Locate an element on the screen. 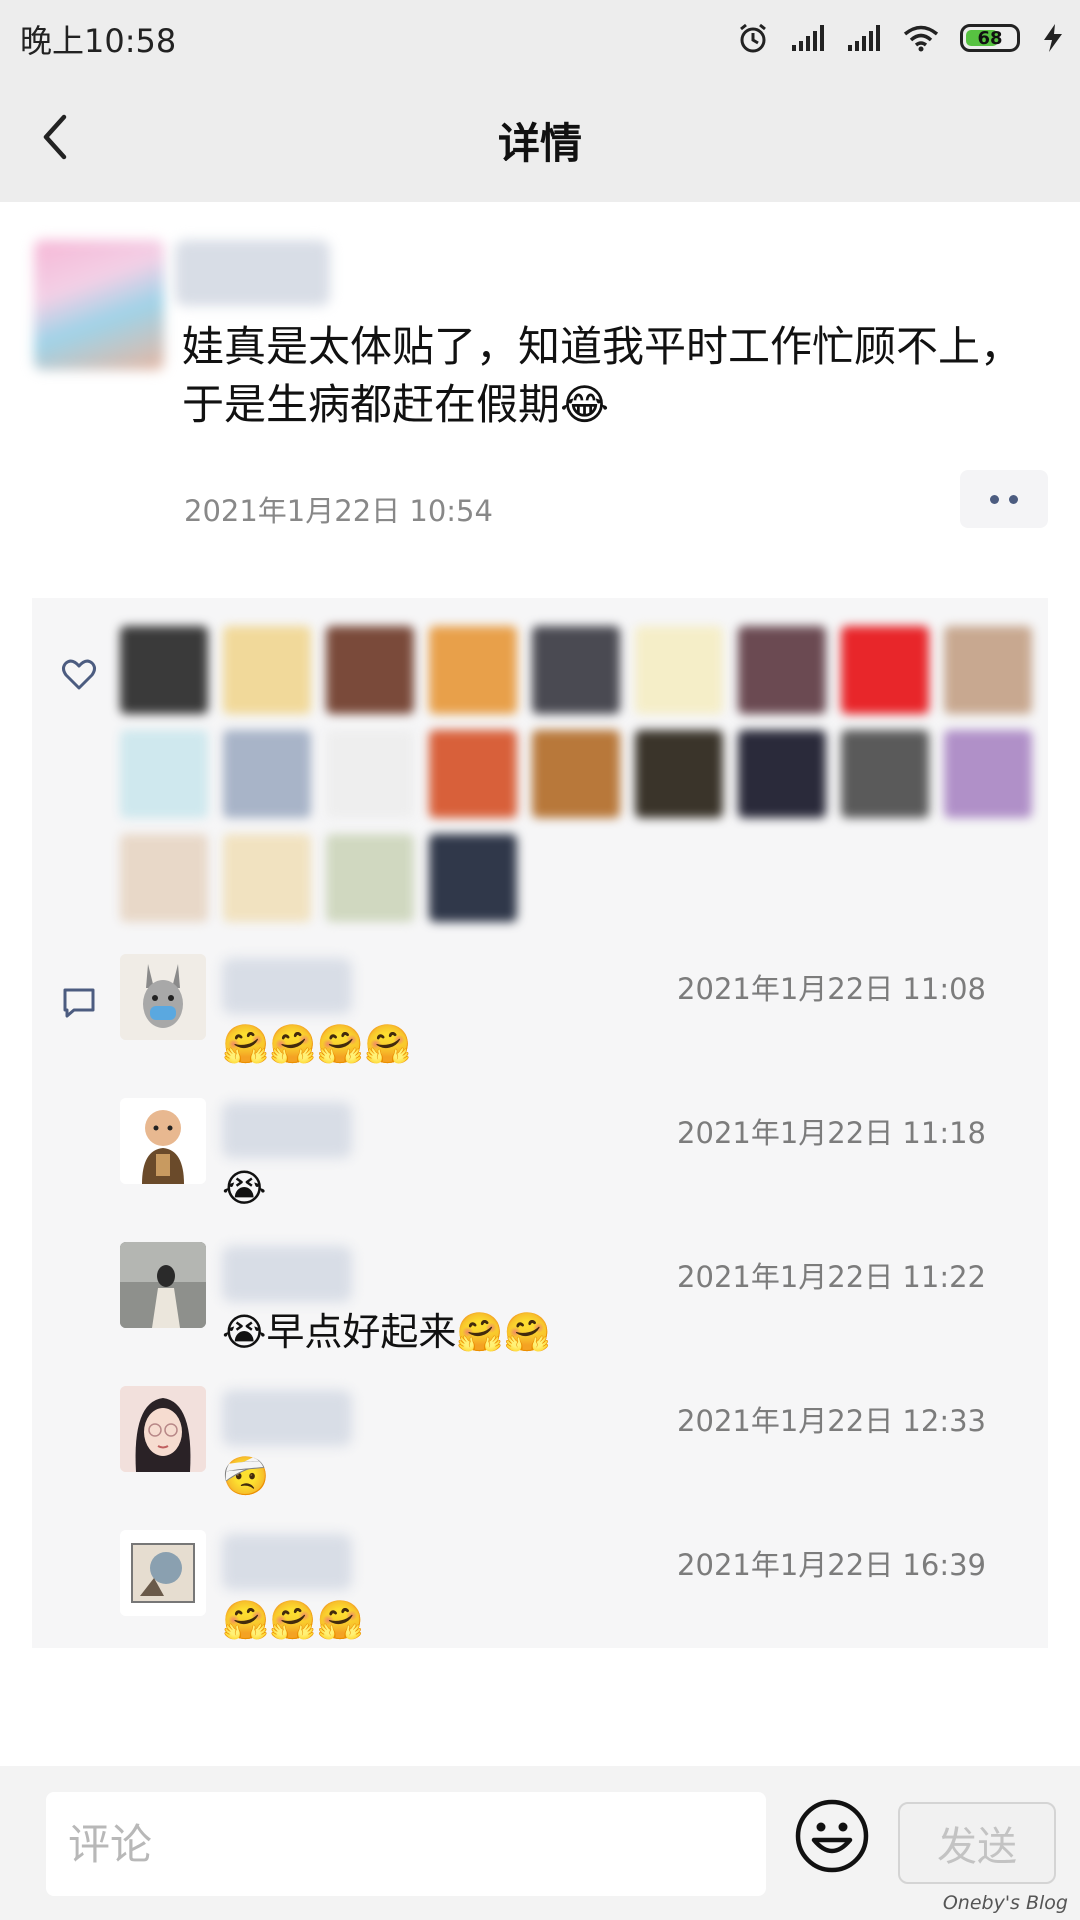 This screenshot has width=1080, height=1920. comment-composer-bar: 发送 is located at coordinates (540, 1843).